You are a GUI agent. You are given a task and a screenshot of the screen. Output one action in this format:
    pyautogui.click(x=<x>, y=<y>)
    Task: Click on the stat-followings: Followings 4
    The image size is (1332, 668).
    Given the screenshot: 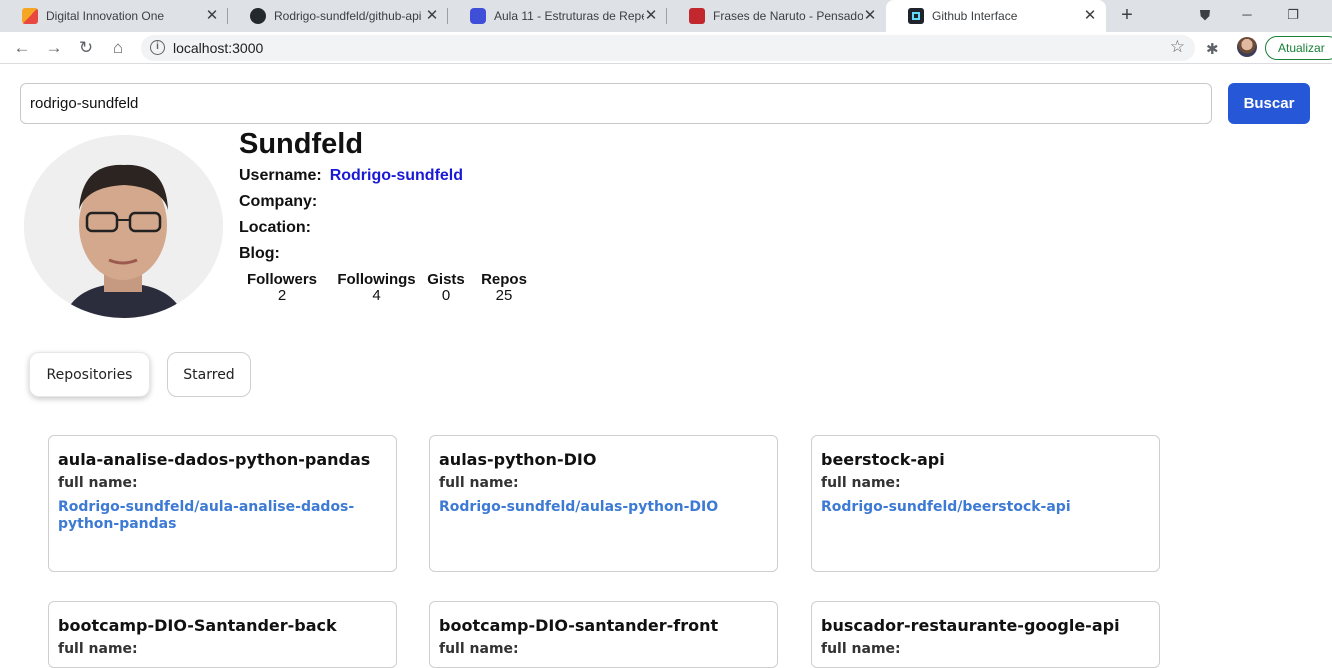 What is the action you would take?
    pyautogui.click(x=376, y=287)
    